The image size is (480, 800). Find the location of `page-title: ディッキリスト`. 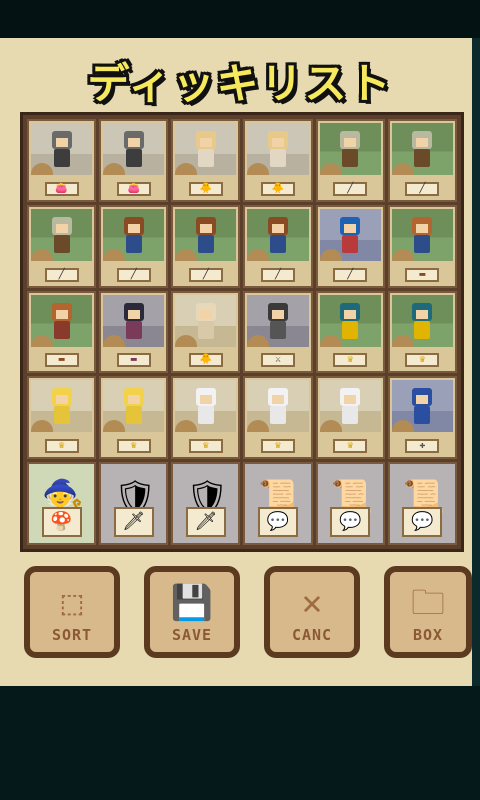

page-title: ディッキリスト is located at coordinates (240, 83).